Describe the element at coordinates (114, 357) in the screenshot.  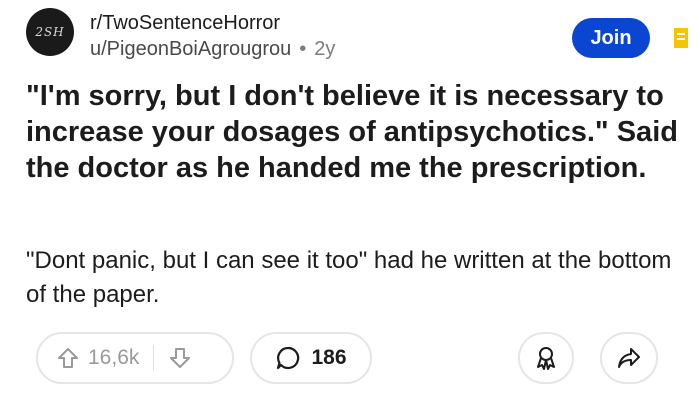
I see `vote-count: 16,6k` at that location.